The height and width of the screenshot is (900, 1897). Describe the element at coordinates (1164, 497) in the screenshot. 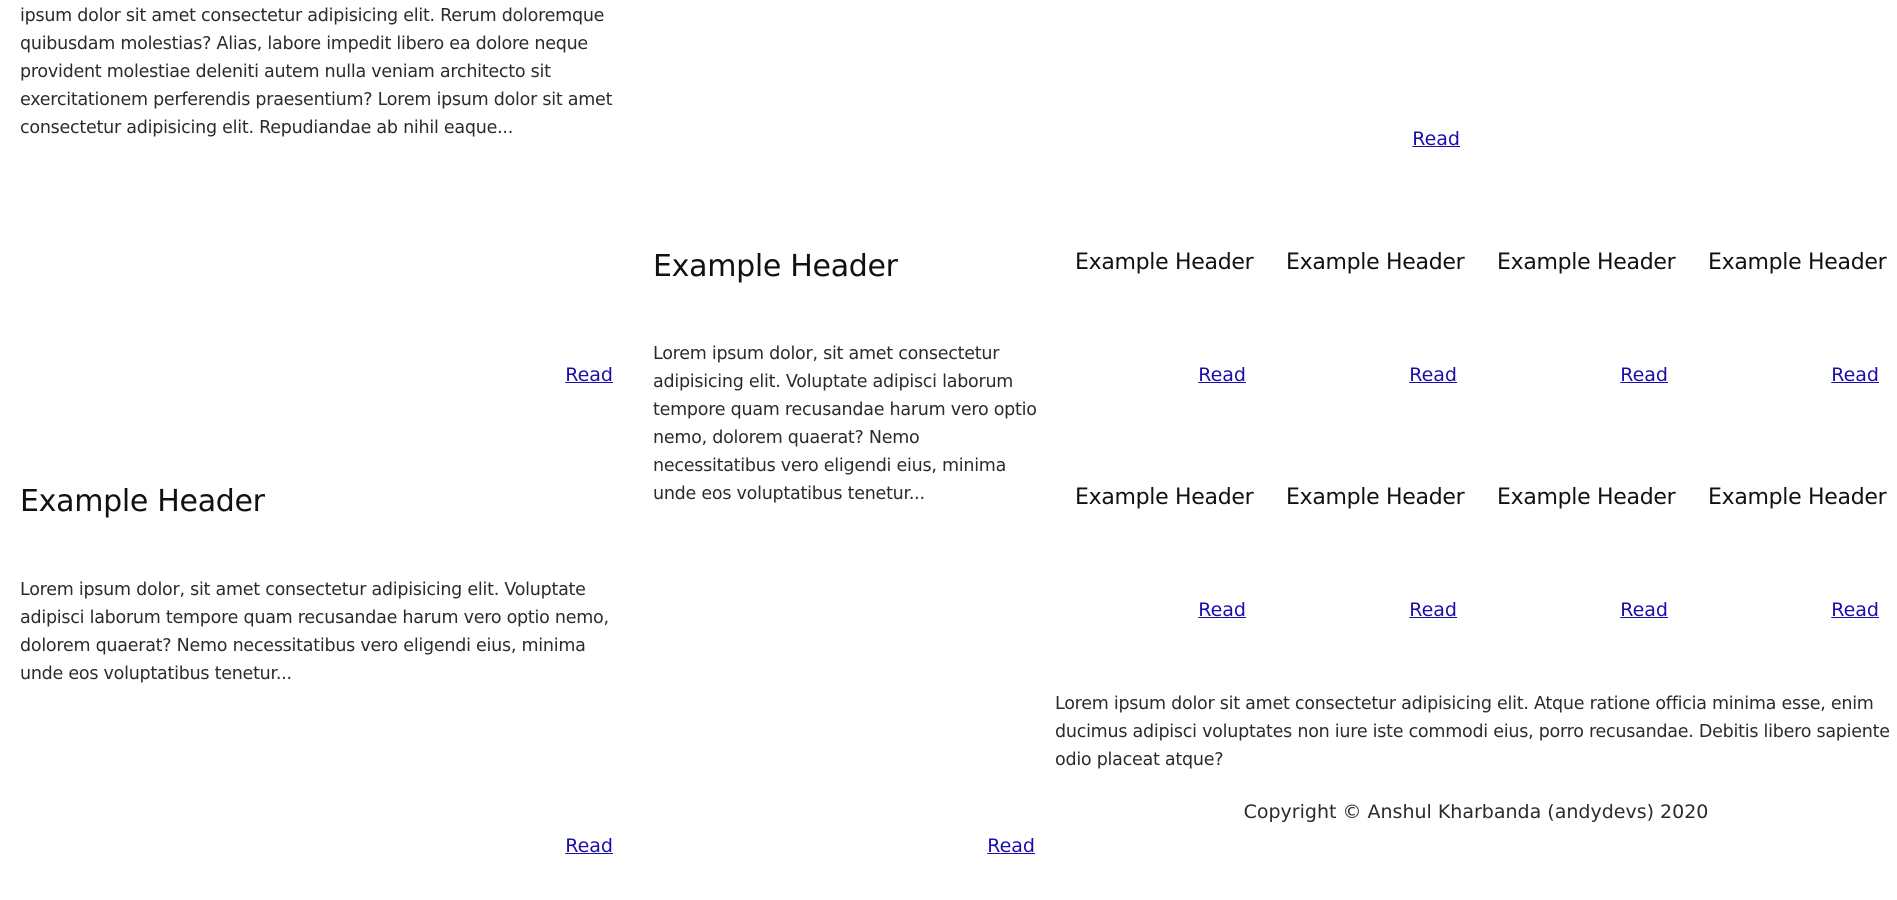

I see `grid-card-5-title: Example Header` at that location.